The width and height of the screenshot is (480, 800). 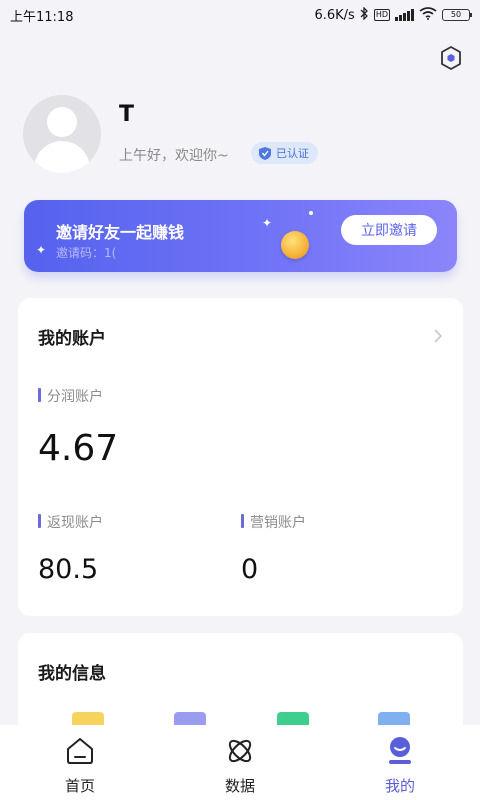 I want to click on marketing-account-value: 0, so click(x=249, y=569).